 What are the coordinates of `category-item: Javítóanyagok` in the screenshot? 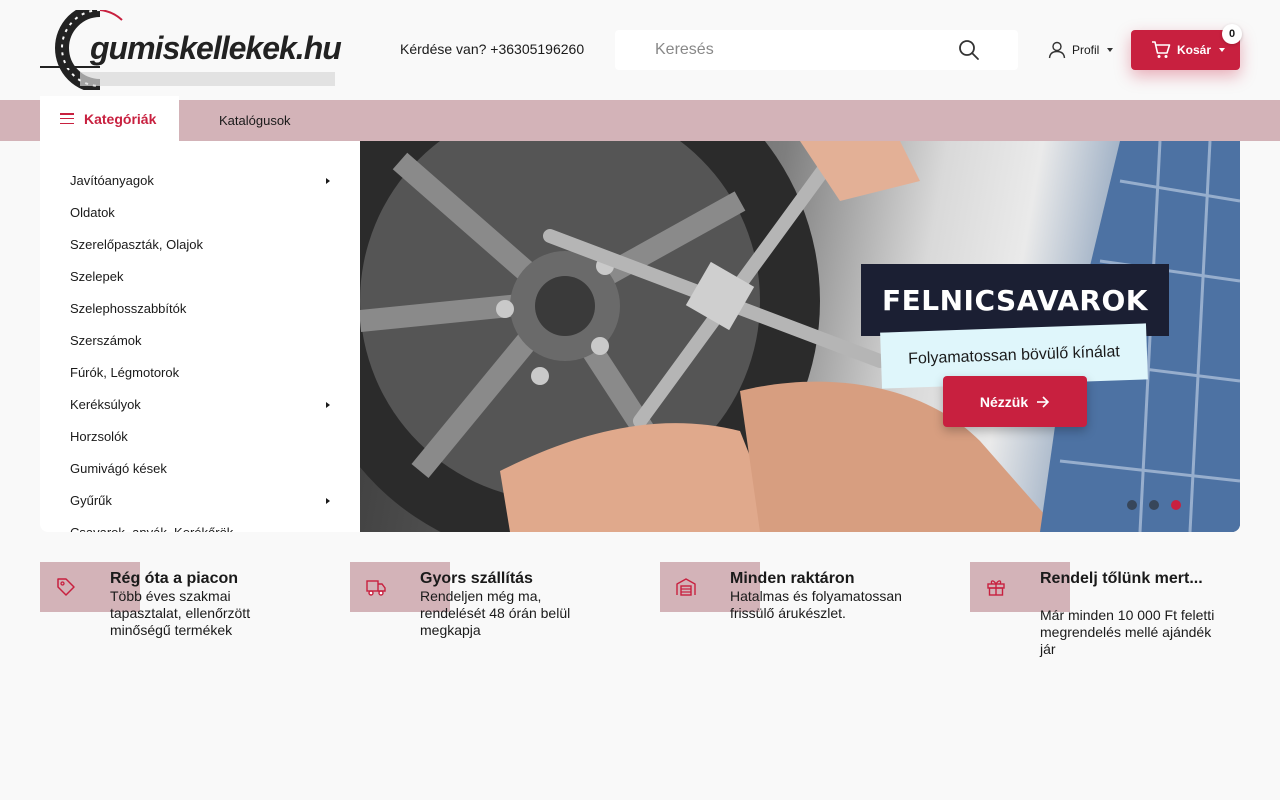 It's located at (200, 181).